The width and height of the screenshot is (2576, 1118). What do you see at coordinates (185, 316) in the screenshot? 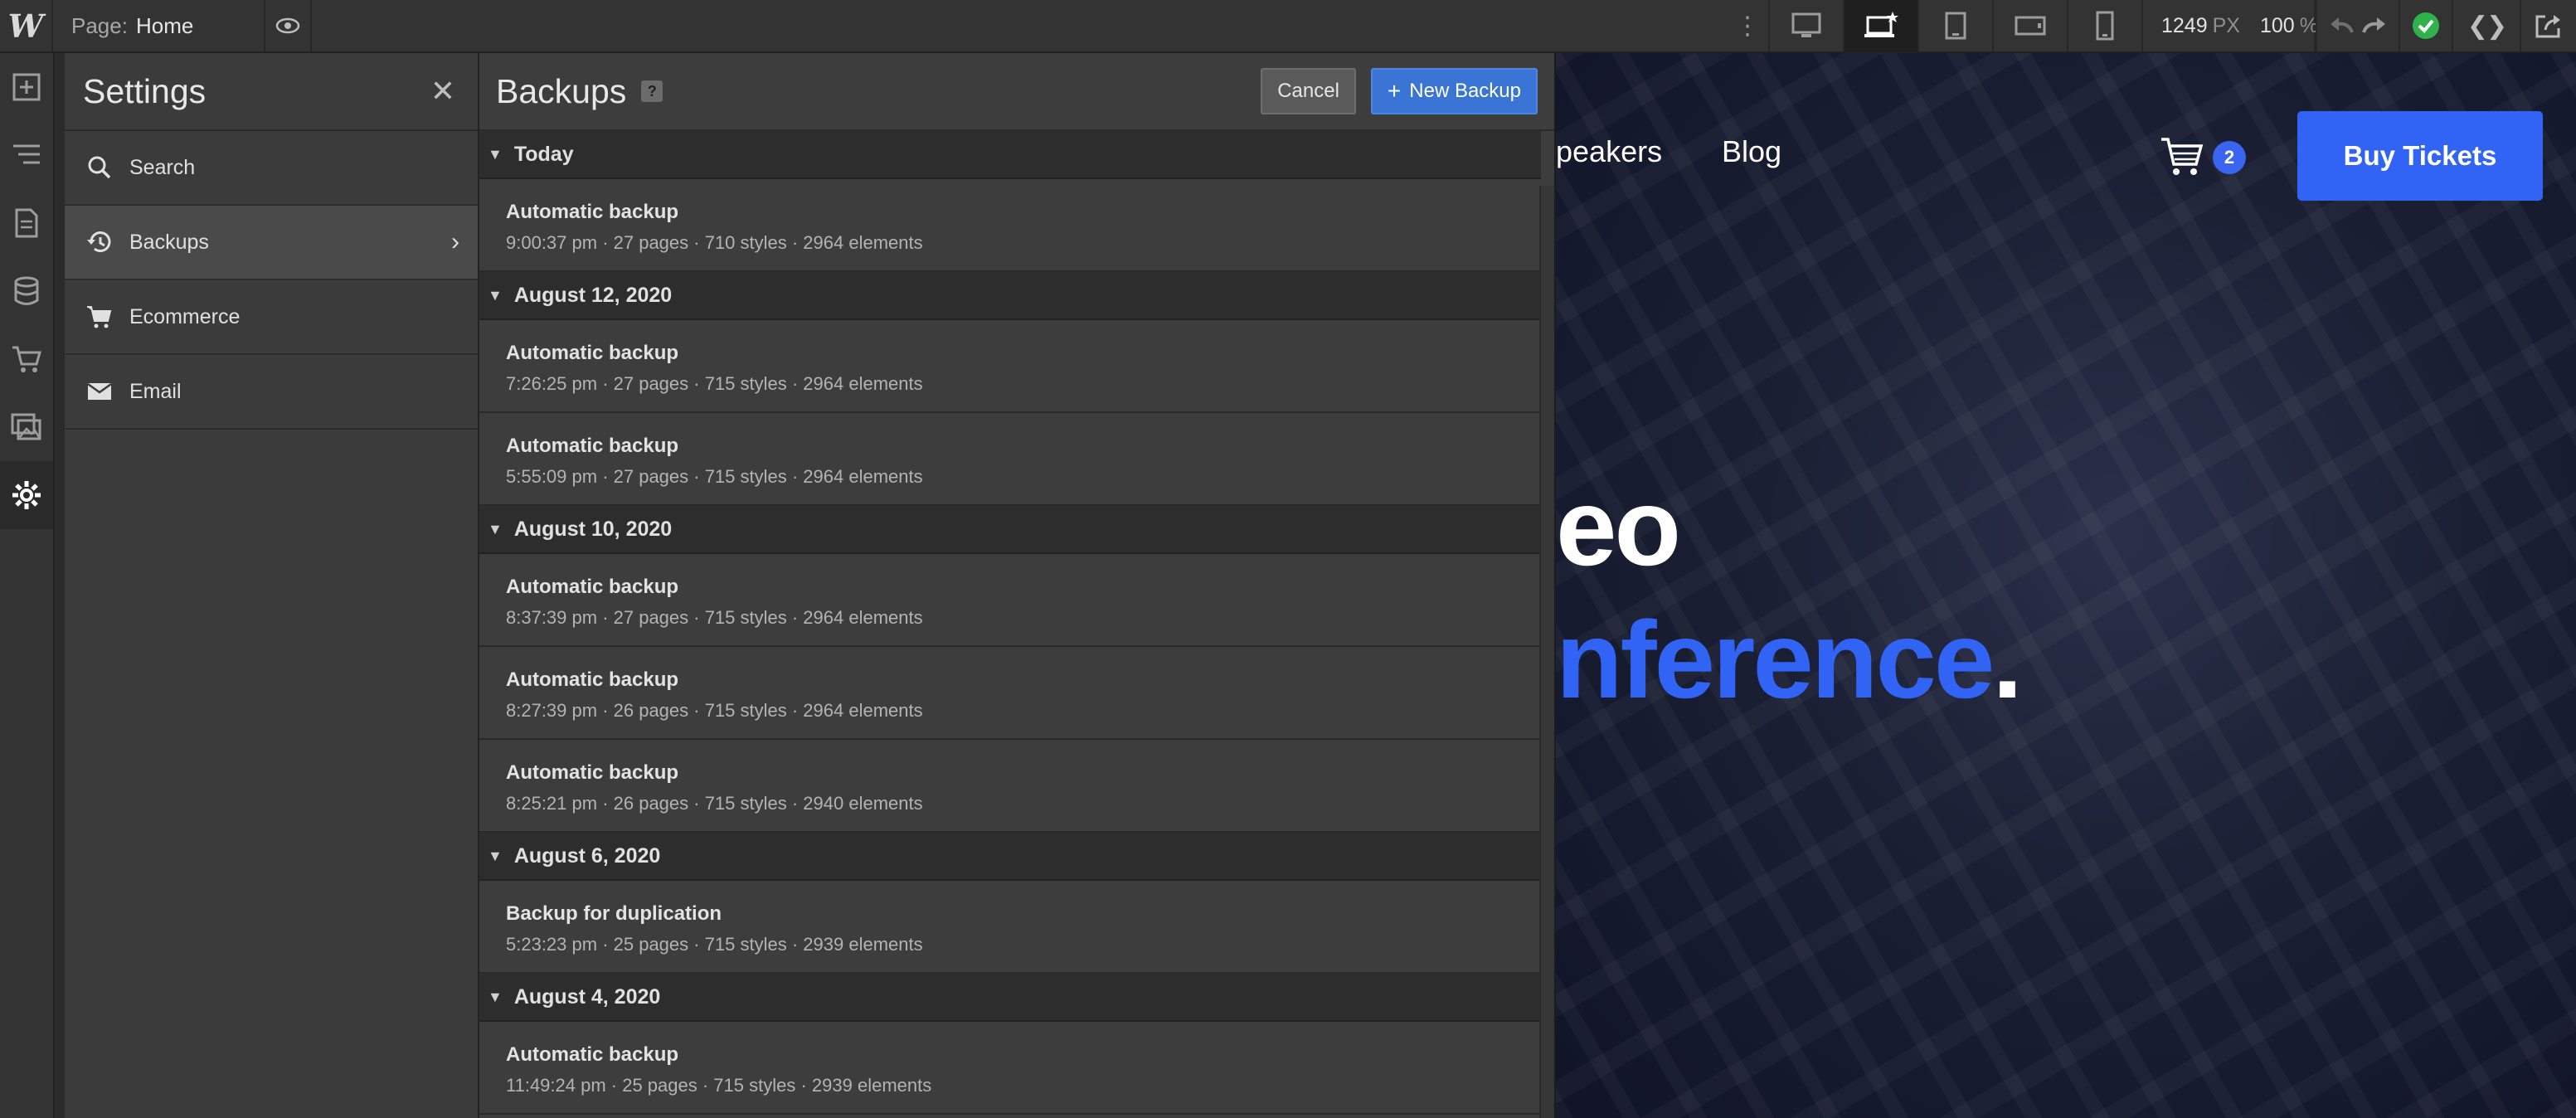
I see `settings-item-label: Ecommerce` at bounding box center [185, 316].